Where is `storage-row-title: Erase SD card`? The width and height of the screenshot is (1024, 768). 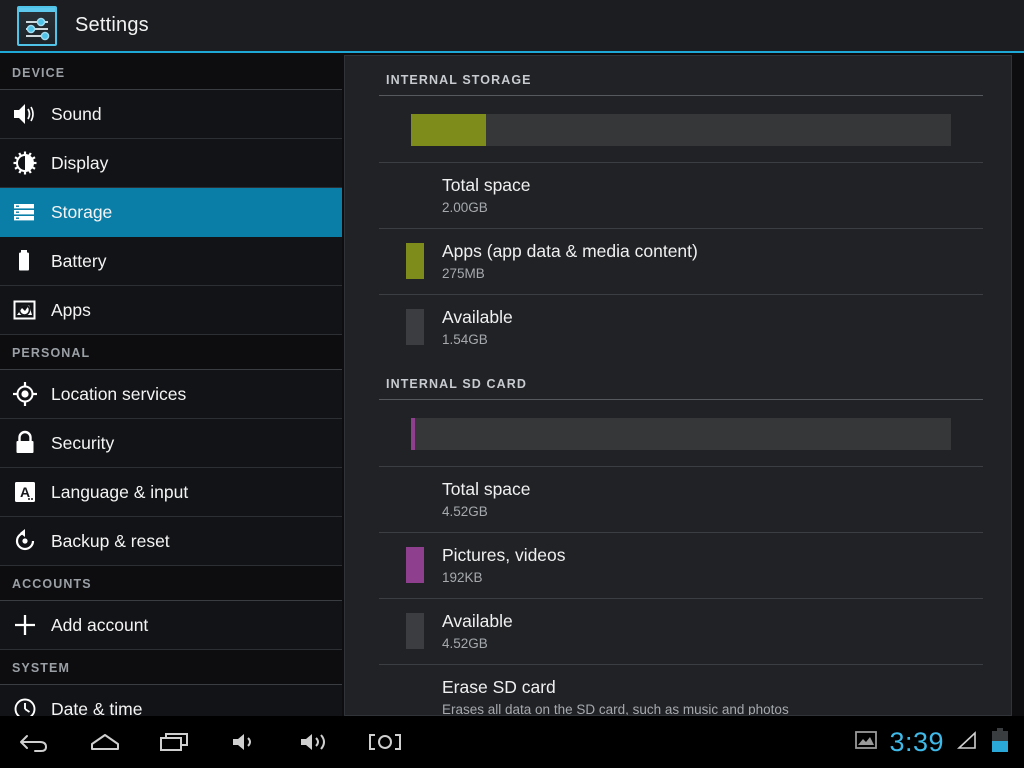
storage-row-title: Erase SD card is located at coordinates (499, 687).